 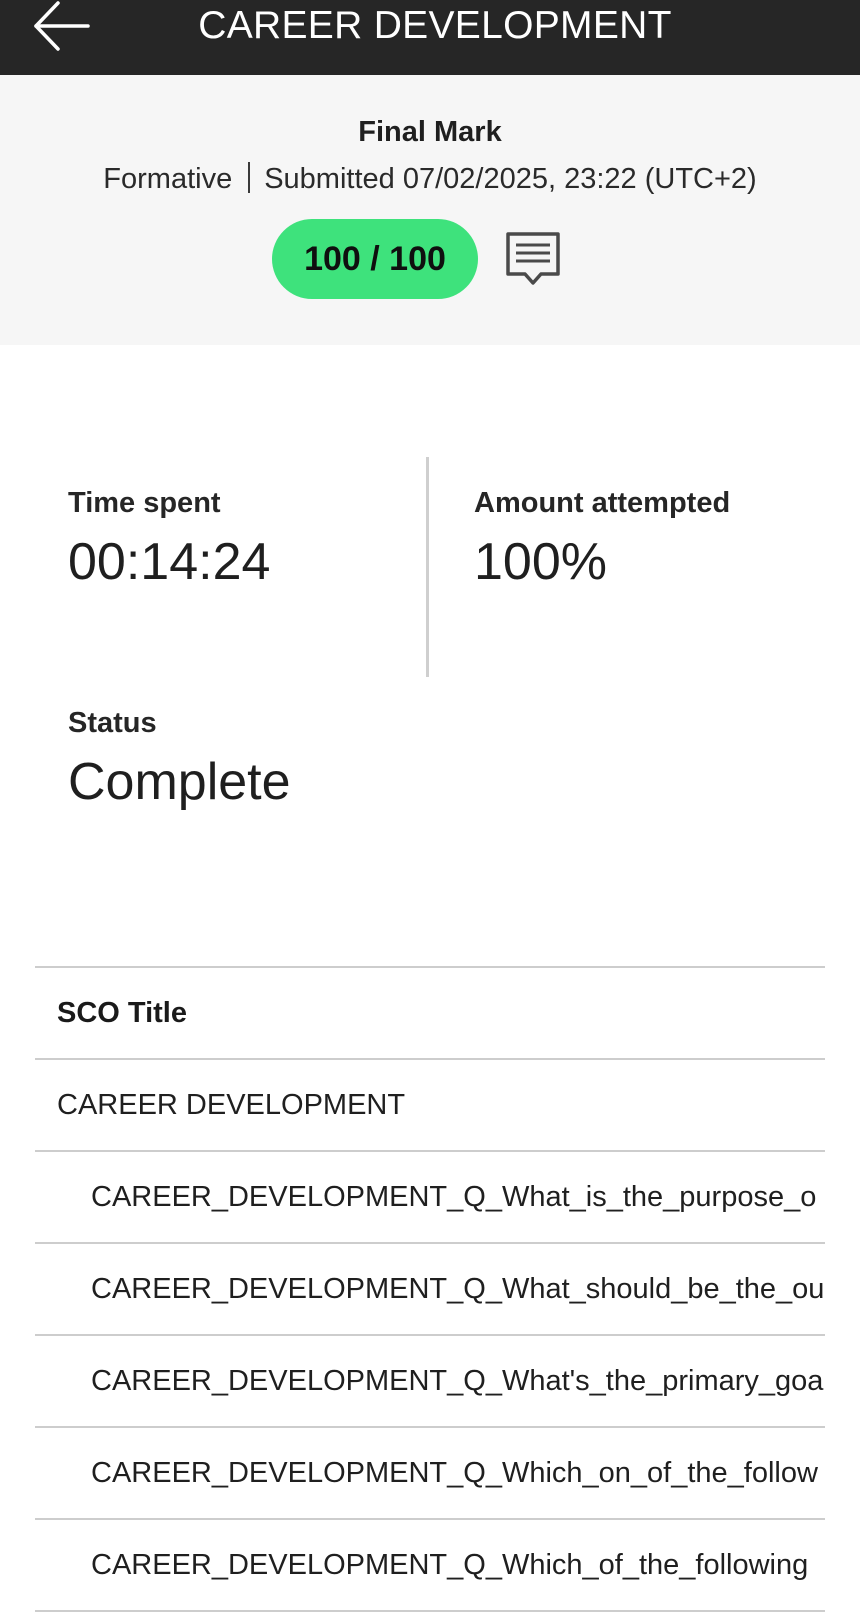 What do you see at coordinates (427, 567) in the screenshot?
I see `stat-divider` at bounding box center [427, 567].